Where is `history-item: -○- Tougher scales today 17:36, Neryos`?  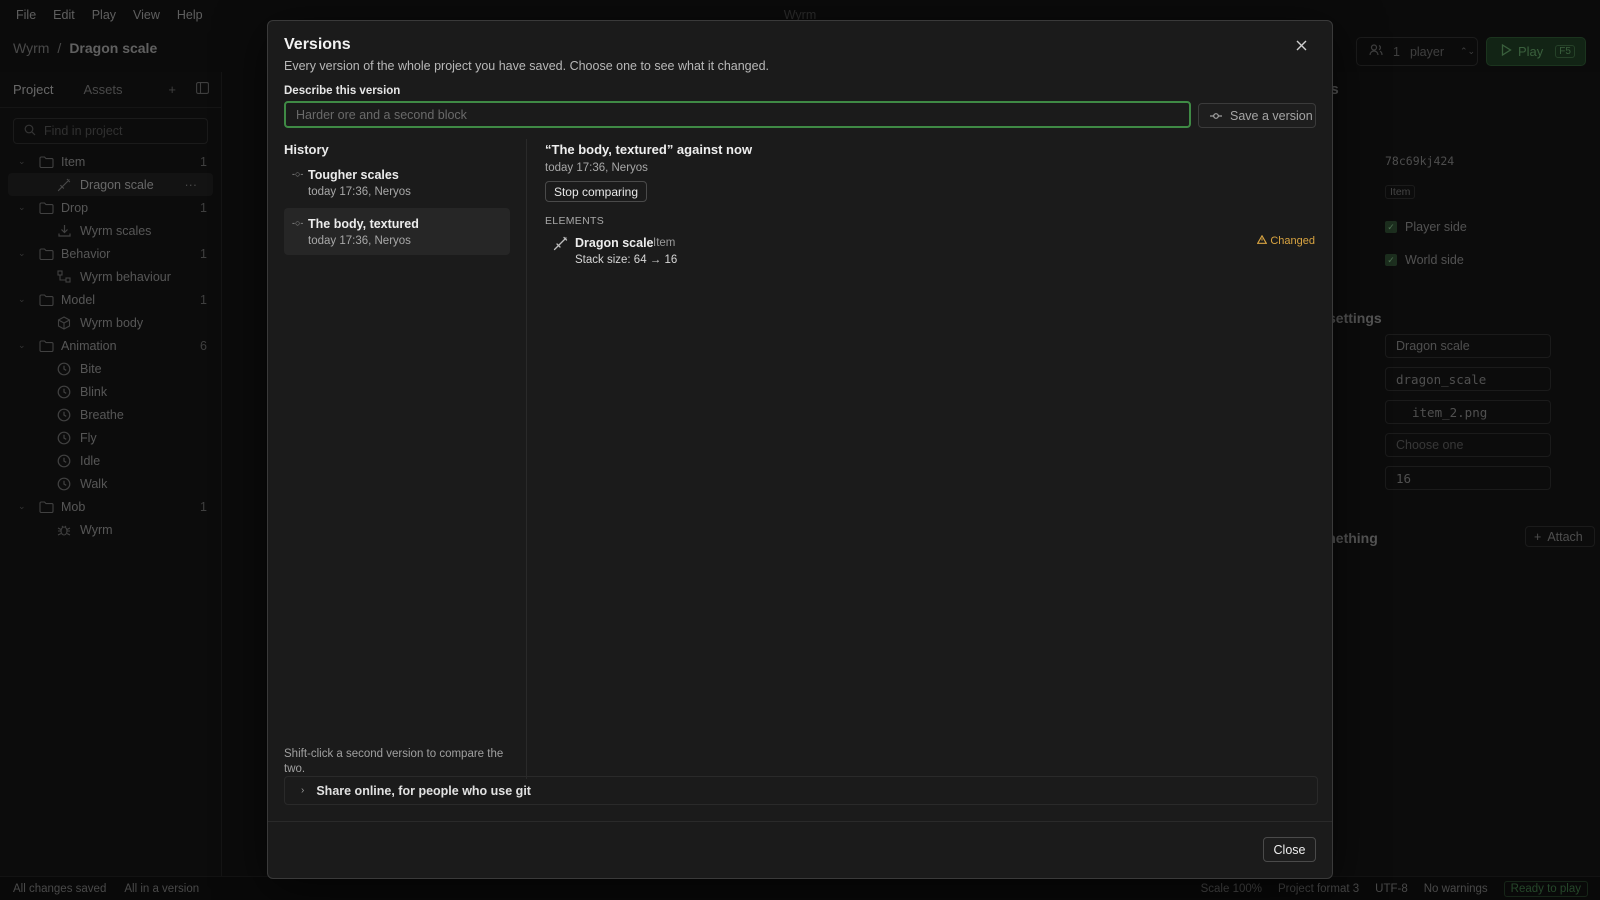
history-item: -○- Tougher scales today 17:36, Neryos is located at coordinates (397, 182).